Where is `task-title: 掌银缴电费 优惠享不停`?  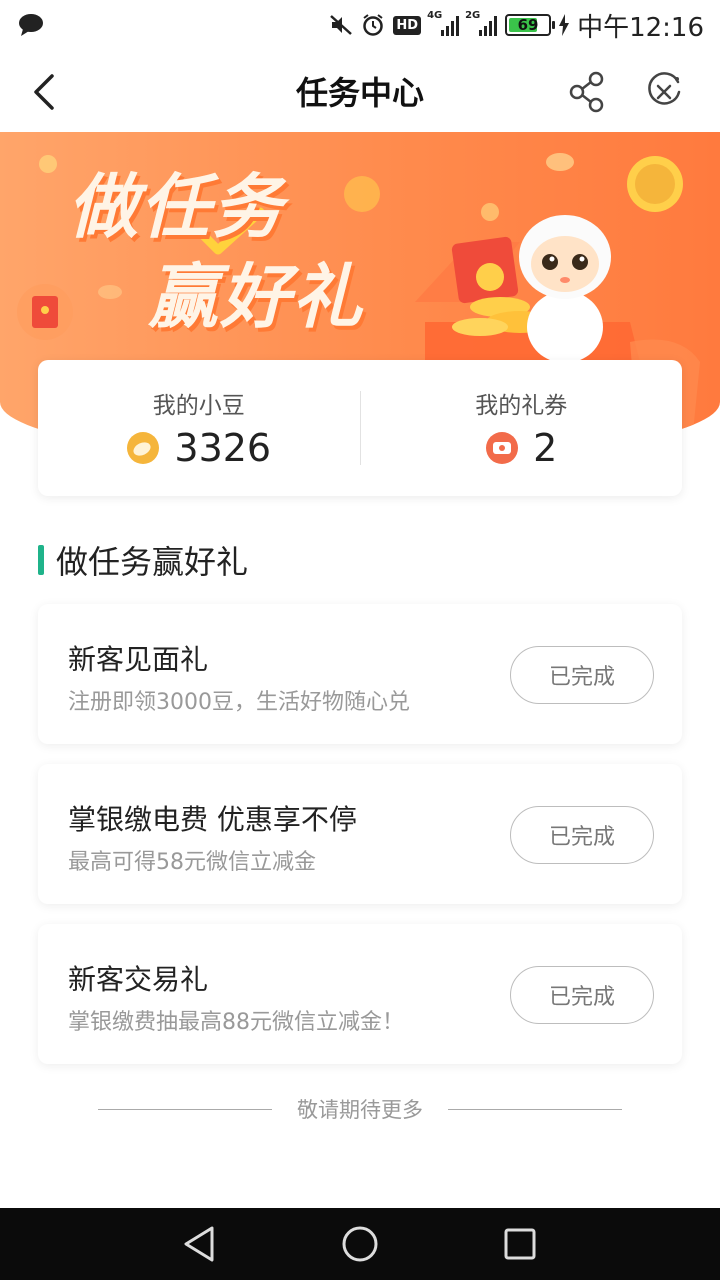
task-title: 掌银缴电费 优惠享不停 is located at coordinates (212, 819).